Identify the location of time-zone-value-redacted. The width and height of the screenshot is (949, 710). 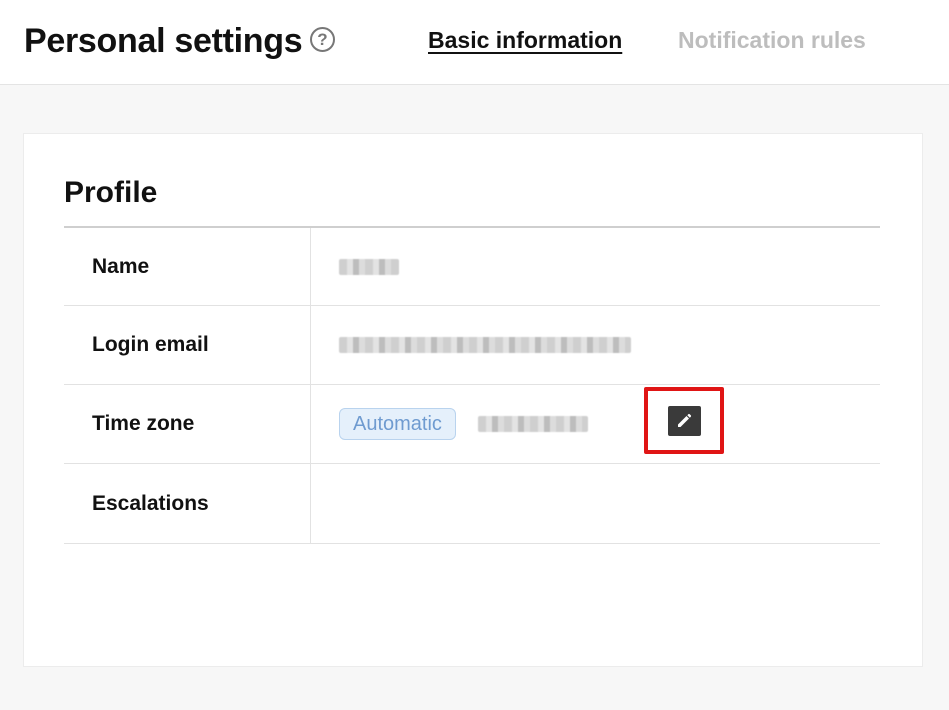
(532, 424).